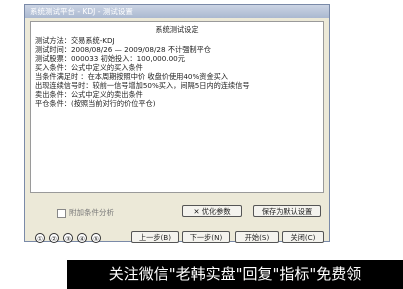 The width and height of the screenshot is (403, 289). What do you see at coordinates (89, 94) in the screenshot?
I see `summary-line-sell-condition: 卖出条件：公式中定义的卖出条件` at bounding box center [89, 94].